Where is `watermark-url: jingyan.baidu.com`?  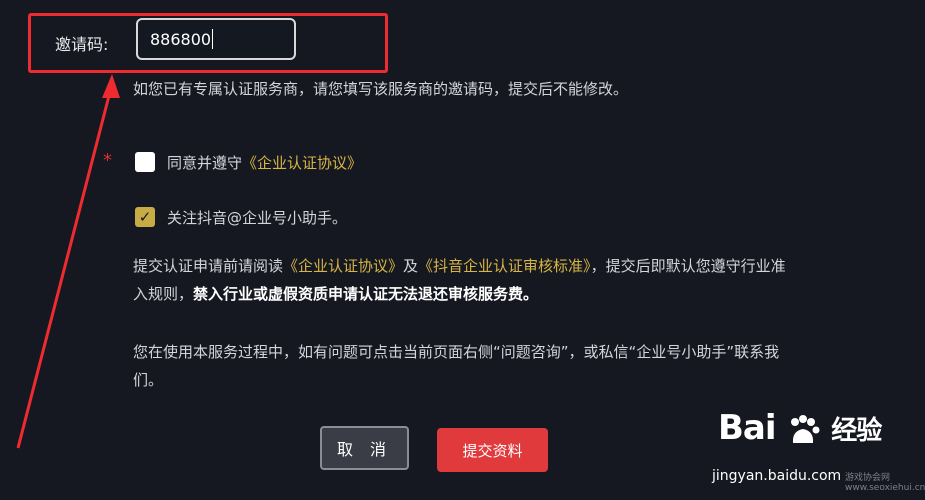
watermark-url: jingyan.baidu.com is located at coordinates (777, 476).